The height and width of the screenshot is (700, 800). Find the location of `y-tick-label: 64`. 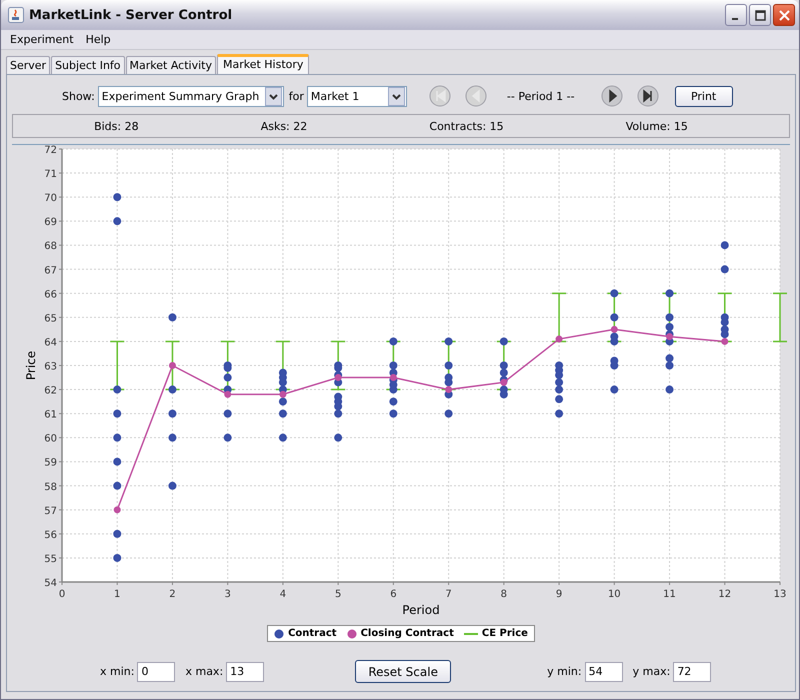

y-tick-label: 64 is located at coordinates (50, 342).